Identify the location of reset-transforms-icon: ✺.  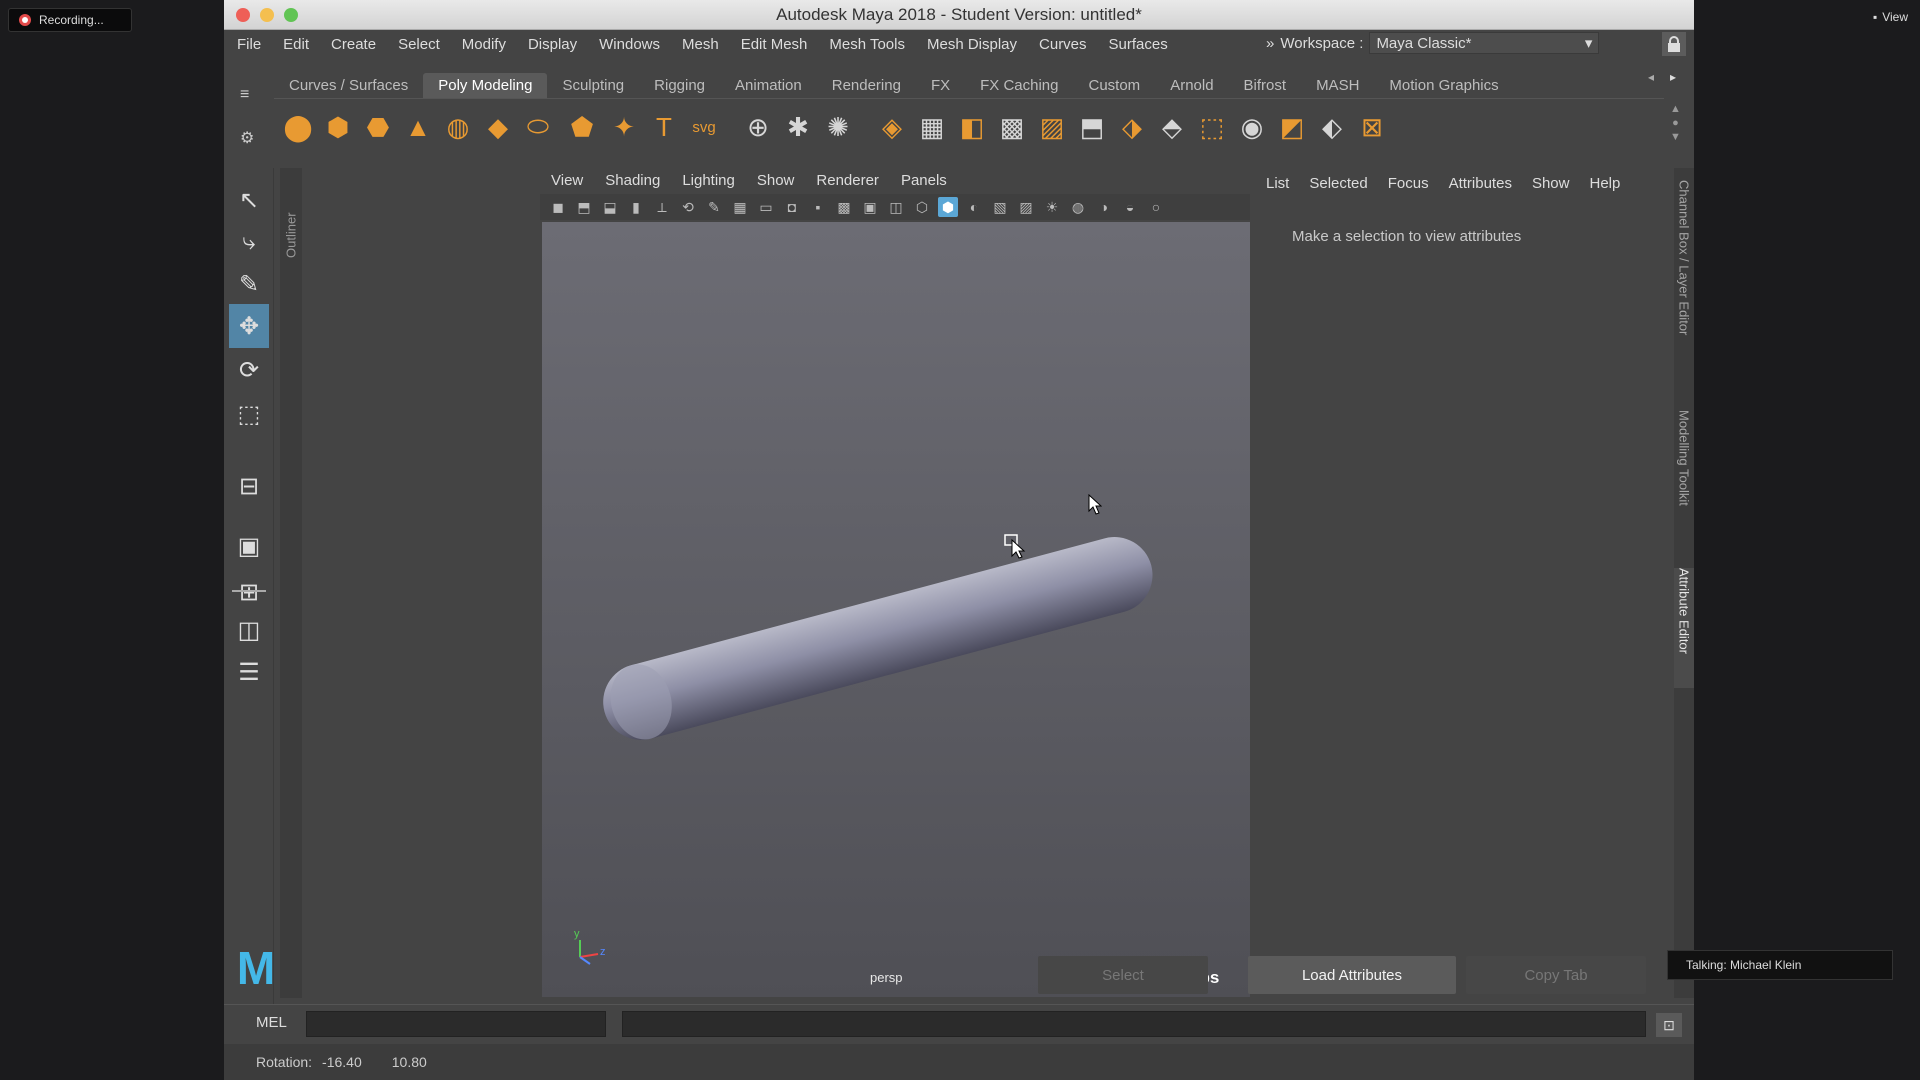
(838, 127).